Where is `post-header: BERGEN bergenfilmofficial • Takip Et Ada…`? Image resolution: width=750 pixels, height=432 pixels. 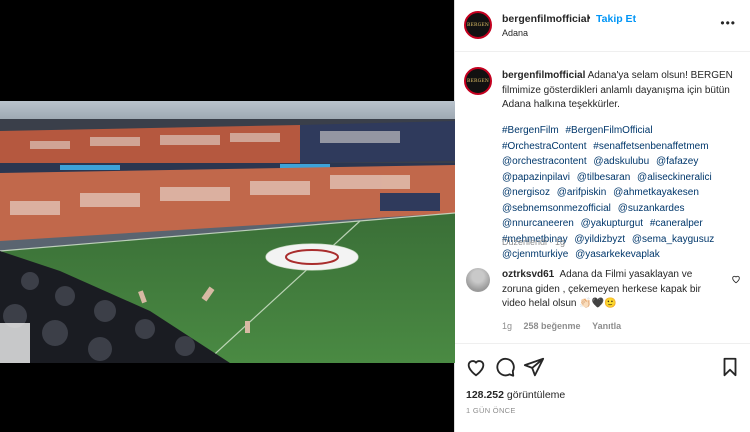
post-header: BERGEN bergenfilmofficial • Takip Et Ada… is located at coordinates (602, 26).